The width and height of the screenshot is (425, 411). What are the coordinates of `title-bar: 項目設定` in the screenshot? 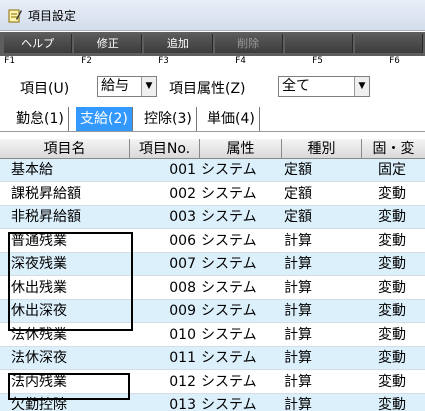 It's located at (212, 15).